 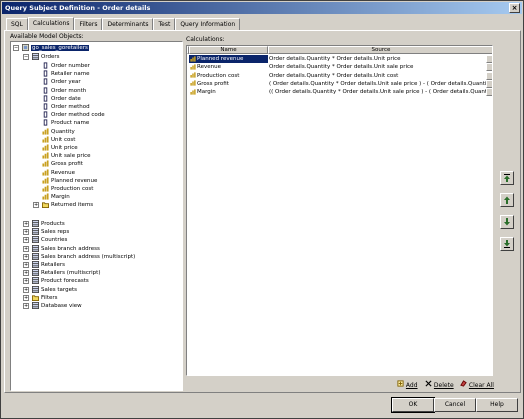 What do you see at coordinates (60, 148) in the screenshot?
I see `tree-item-order-field: Unit price` at bounding box center [60, 148].